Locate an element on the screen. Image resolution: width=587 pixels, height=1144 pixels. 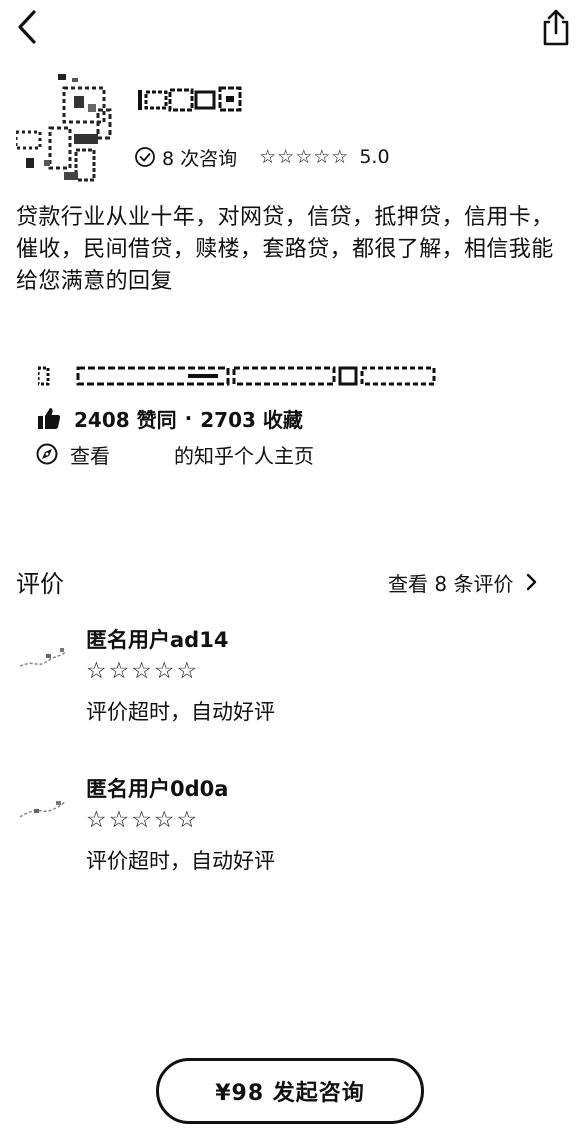
reviewer-name: 匿名用户ad14 is located at coordinates (157, 640).